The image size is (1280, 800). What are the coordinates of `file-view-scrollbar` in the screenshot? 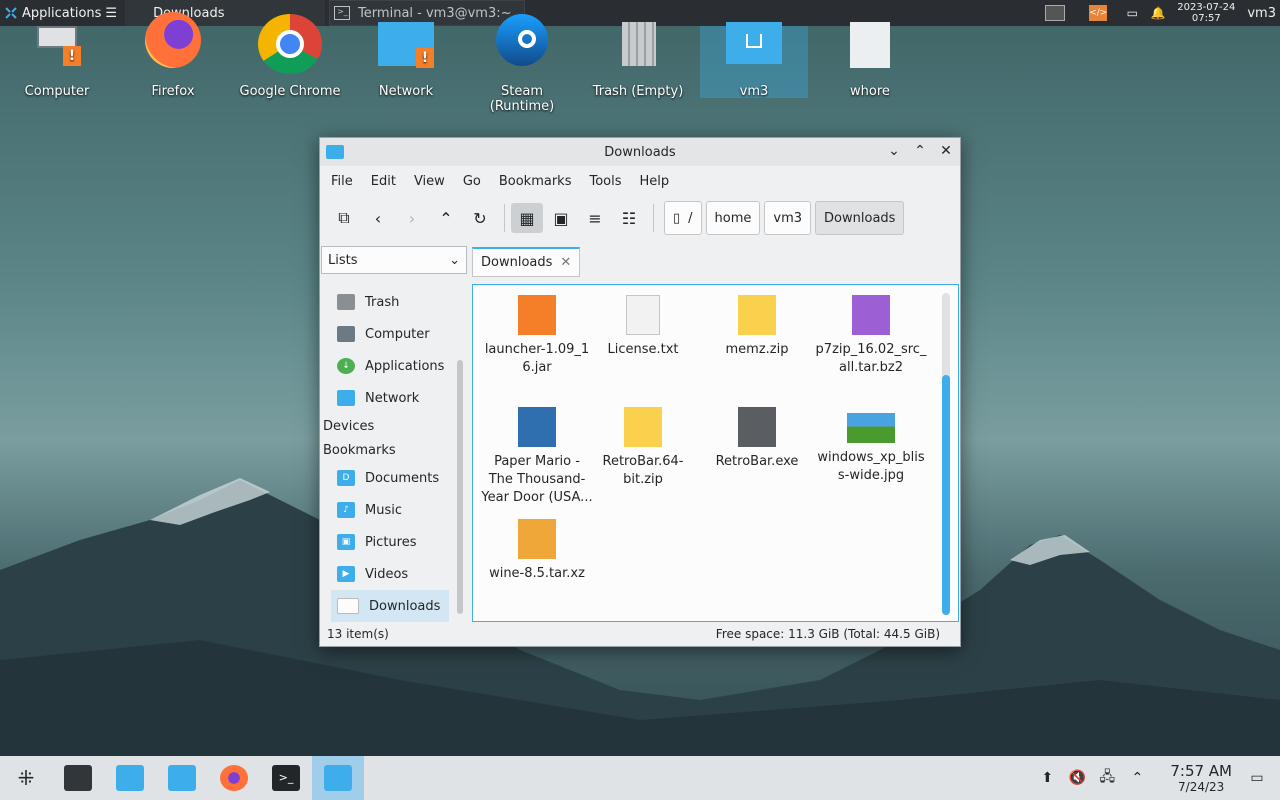 It's located at (946, 454).